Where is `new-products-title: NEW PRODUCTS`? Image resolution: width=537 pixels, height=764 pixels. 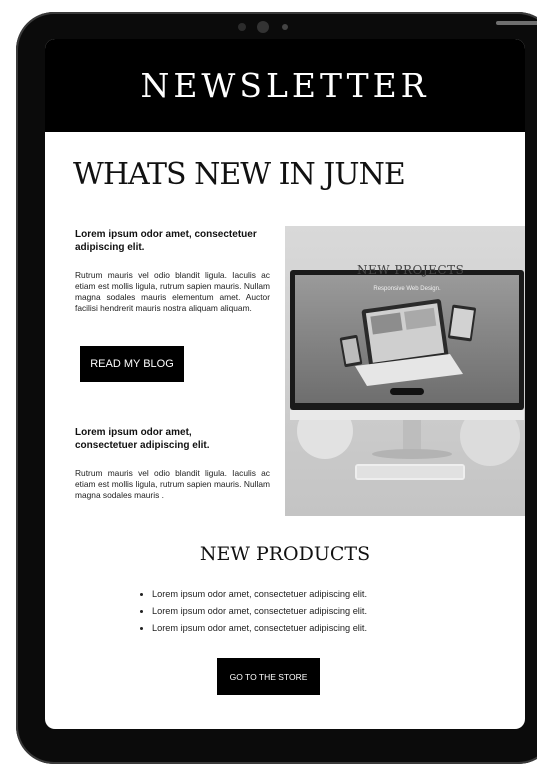
new-products-title: NEW PRODUCTS is located at coordinates (285, 554).